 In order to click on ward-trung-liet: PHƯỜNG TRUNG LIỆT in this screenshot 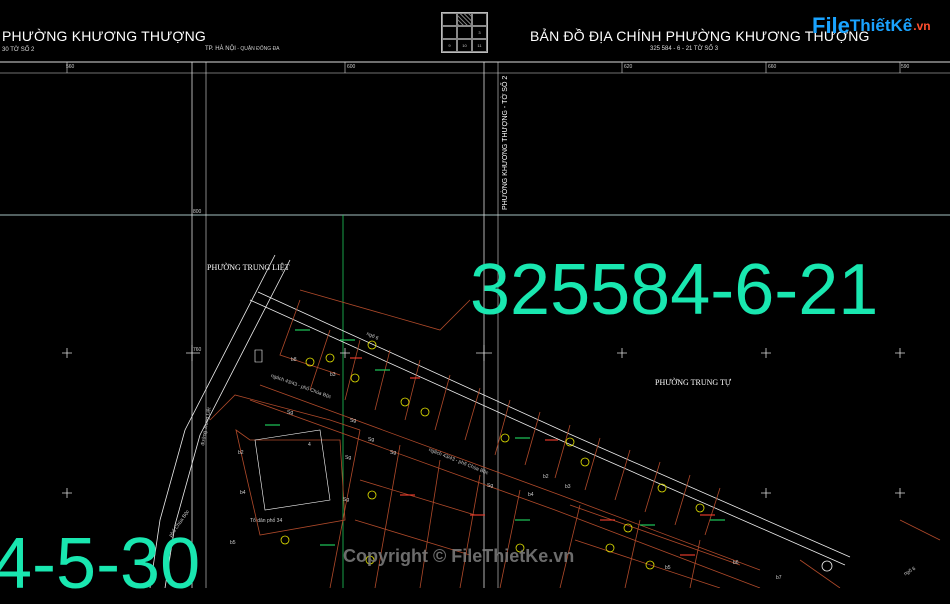, I will do `click(248, 267)`.